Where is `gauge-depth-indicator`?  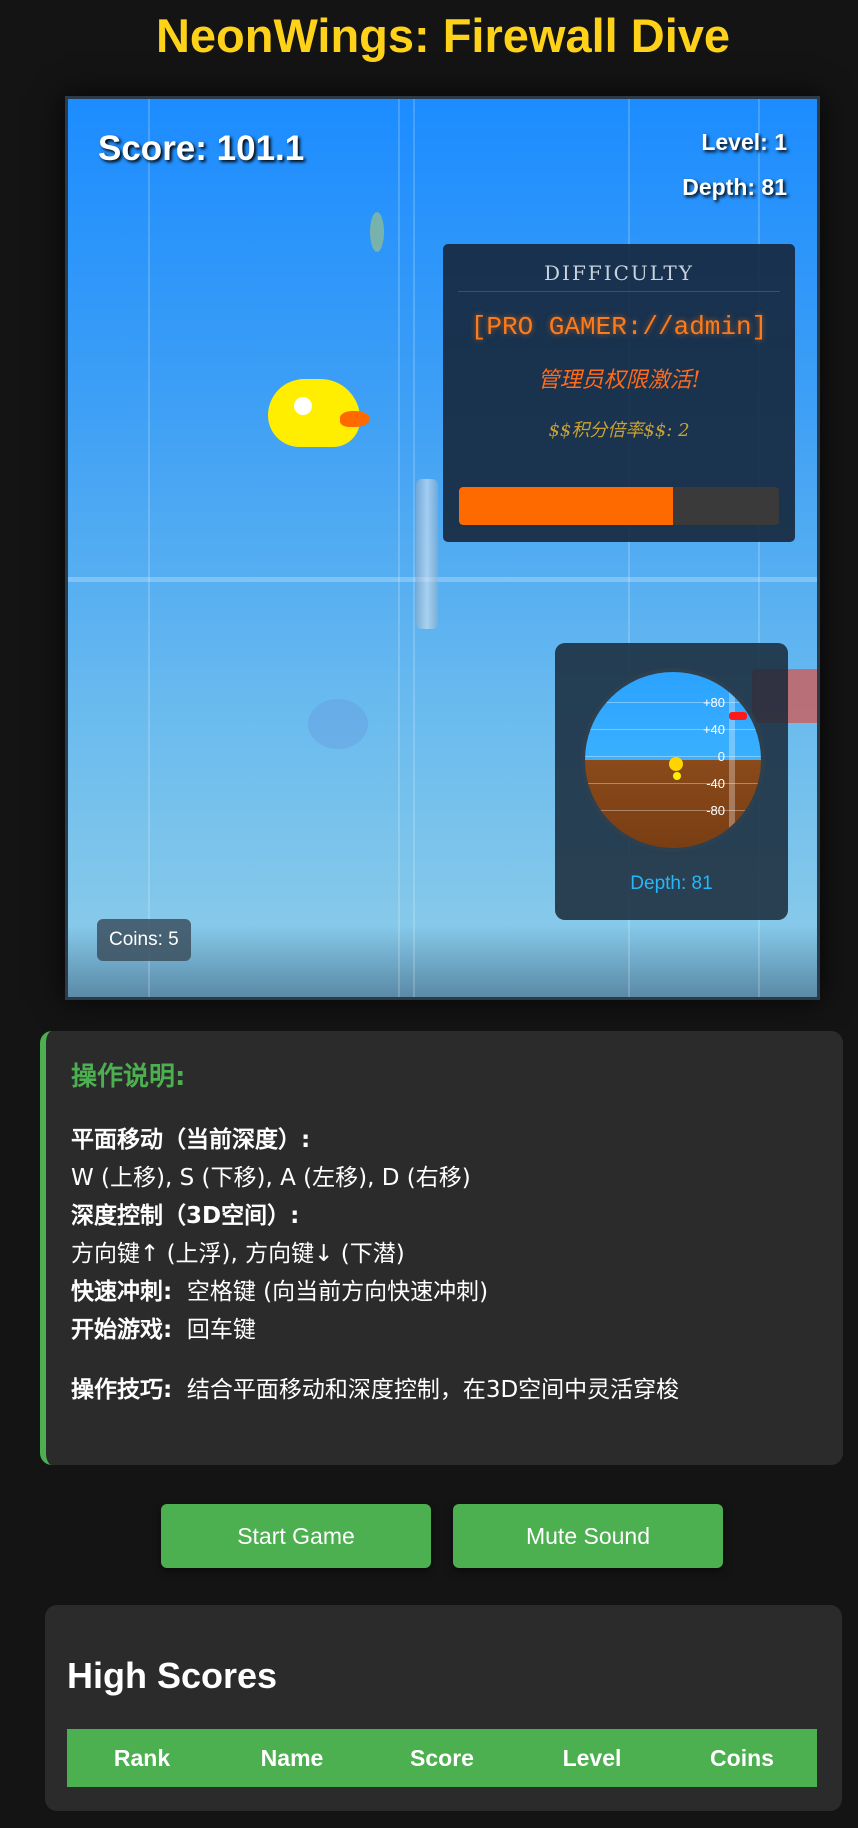
gauge-depth-indicator is located at coordinates (738, 716).